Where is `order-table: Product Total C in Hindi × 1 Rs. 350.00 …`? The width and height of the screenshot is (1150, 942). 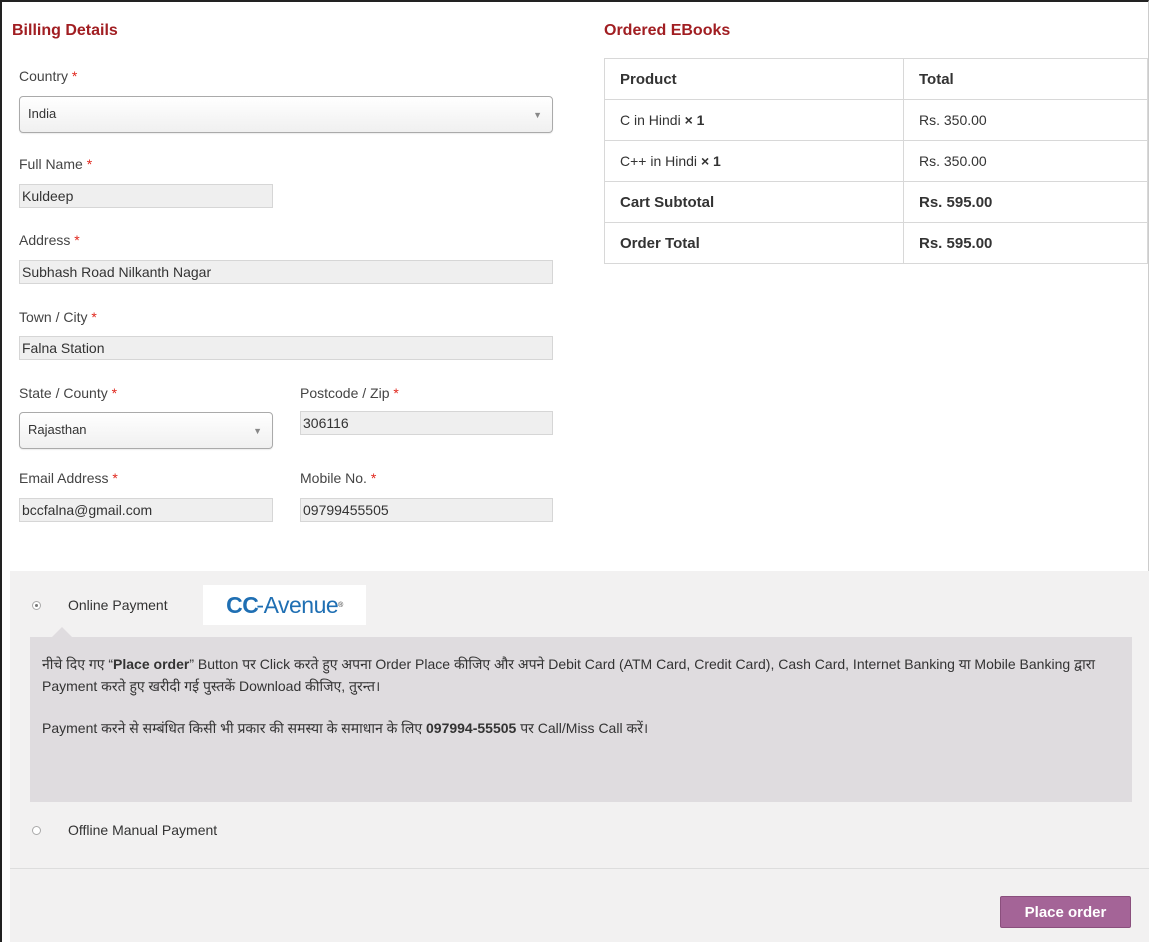 order-table: Product Total C in Hindi × 1 Rs. 350.00 … is located at coordinates (876, 161).